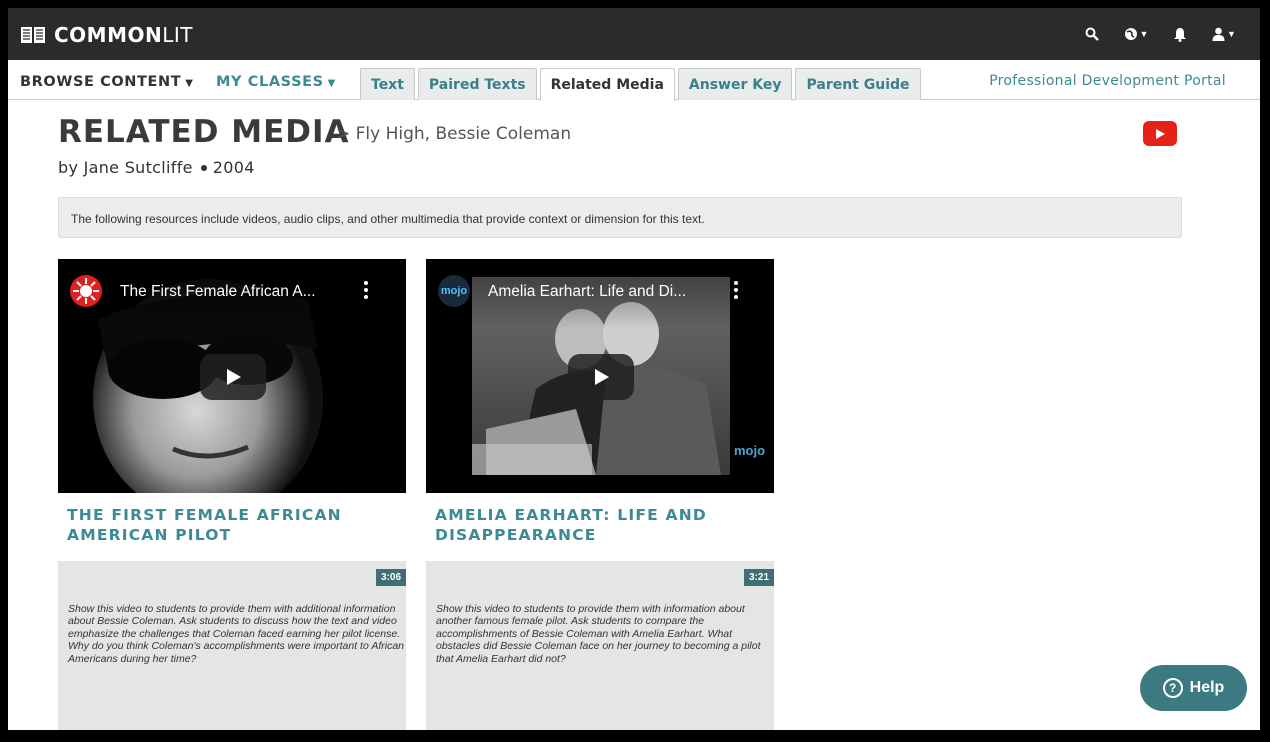  I want to click on tab-parent-guide: Parent Guide, so click(858, 84).